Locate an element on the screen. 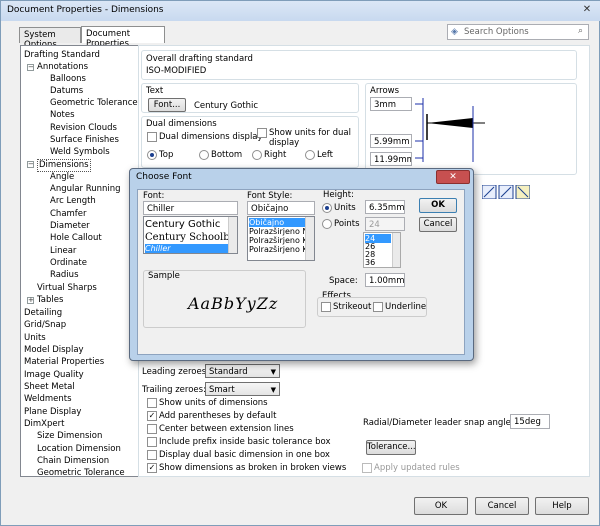 The image size is (600, 526). top-radio is located at coordinates (152, 155).